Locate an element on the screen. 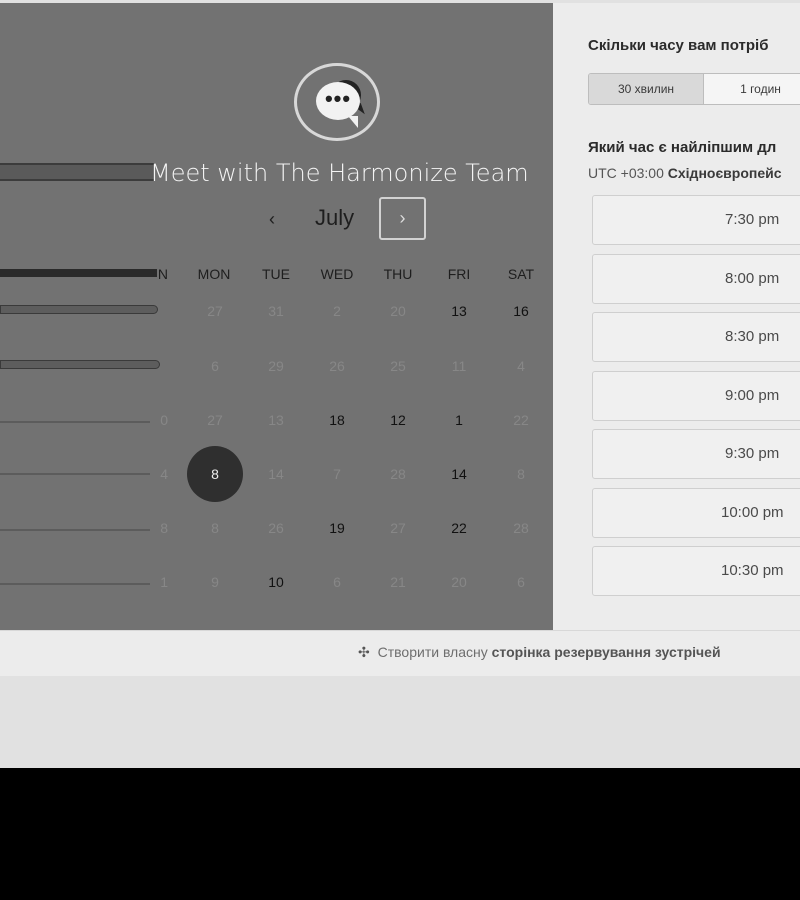 This screenshot has width=800, height=900. weekday-label: WED is located at coordinates (337, 274).